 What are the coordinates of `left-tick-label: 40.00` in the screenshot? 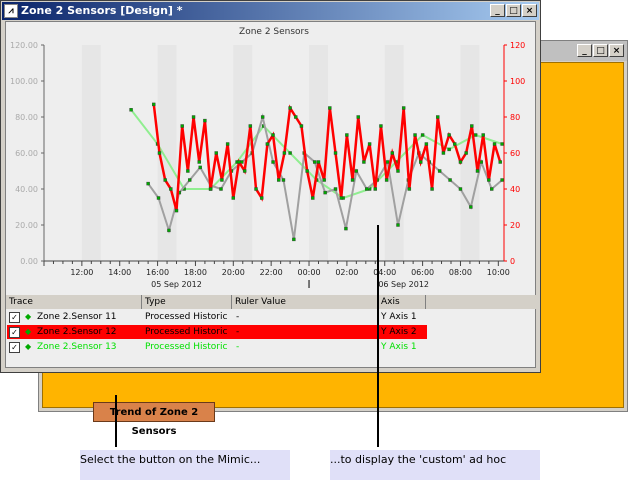 It's located at (26, 189).